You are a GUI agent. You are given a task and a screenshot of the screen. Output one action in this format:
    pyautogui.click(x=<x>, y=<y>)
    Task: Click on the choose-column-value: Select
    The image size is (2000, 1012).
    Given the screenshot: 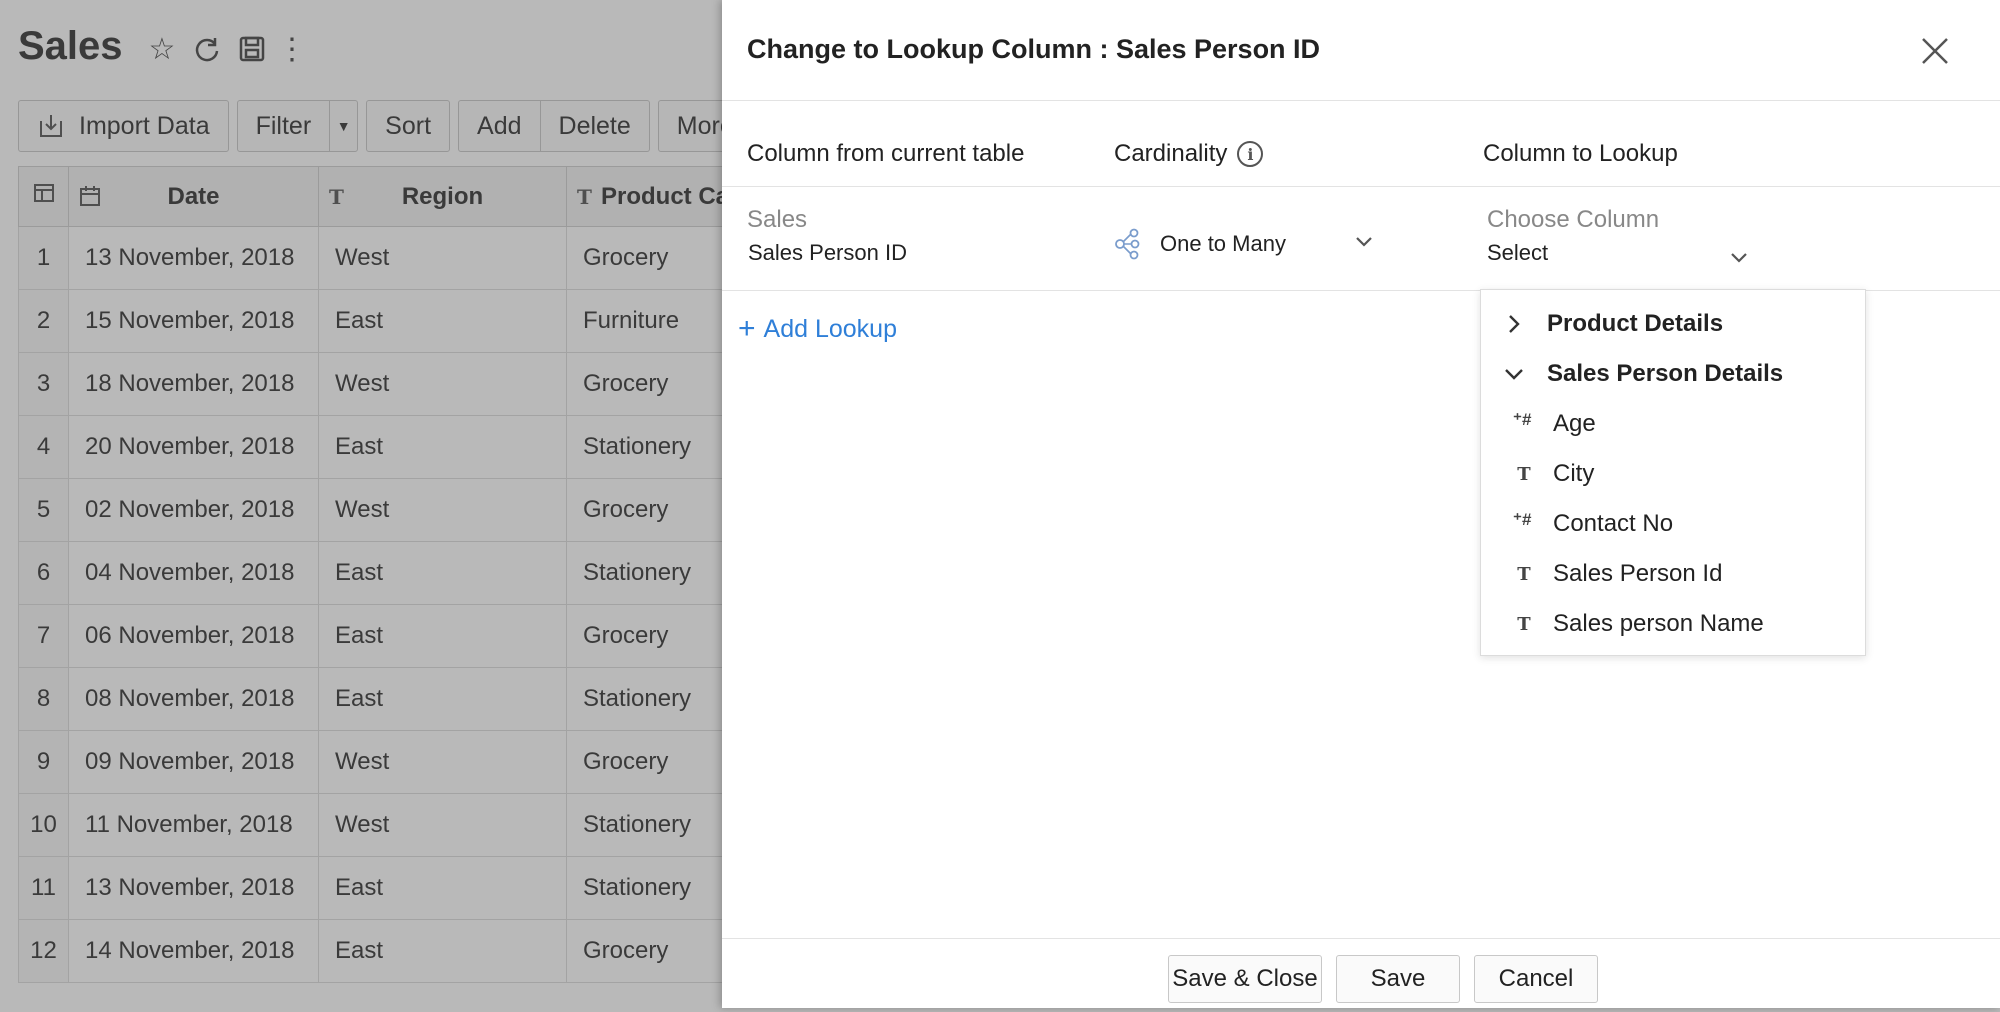 What is the action you would take?
    pyautogui.click(x=1518, y=252)
    